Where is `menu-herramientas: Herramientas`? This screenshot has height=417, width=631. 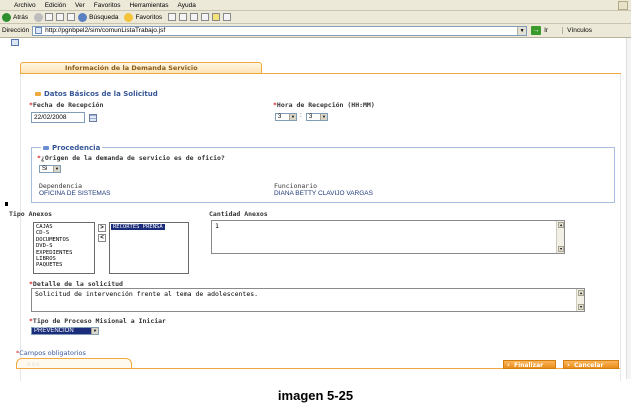 menu-herramientas: Herramientas is located at coordinates (149, 5).